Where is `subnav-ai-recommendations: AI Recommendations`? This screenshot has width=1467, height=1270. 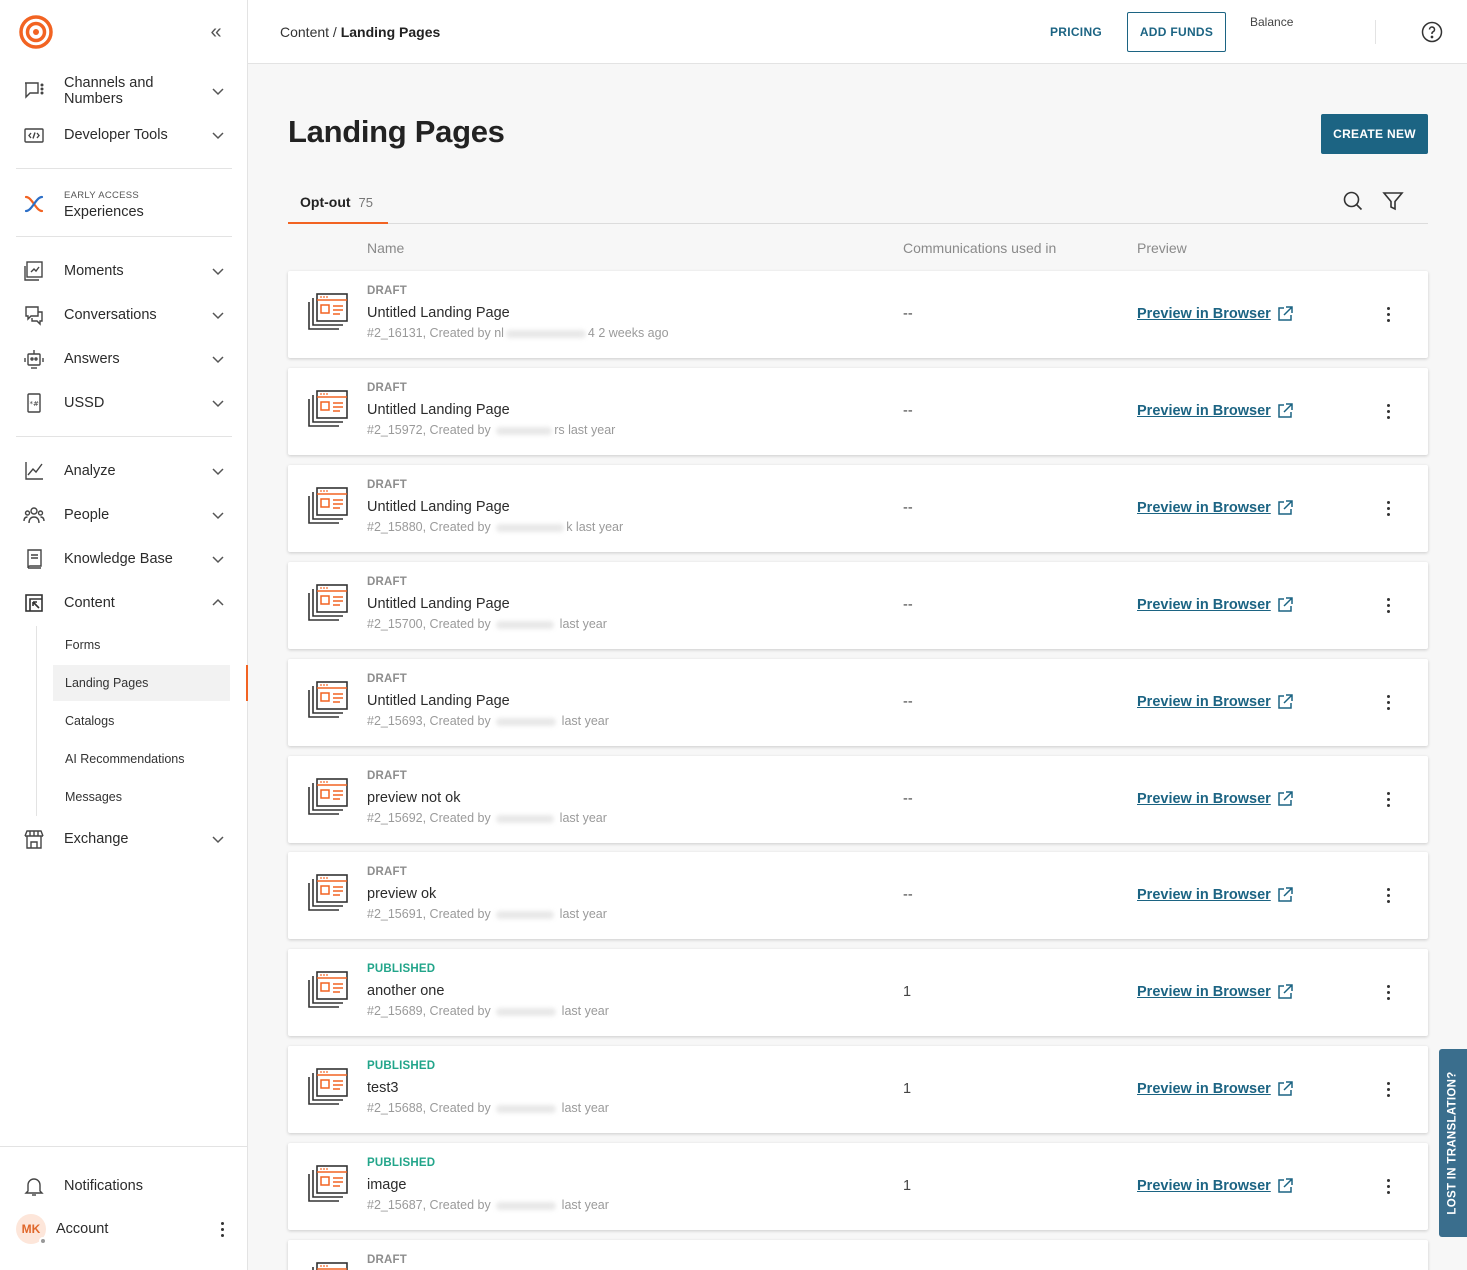
subnav-ai-recommendations: AI Recommendations is located at coordinates (141, 759).